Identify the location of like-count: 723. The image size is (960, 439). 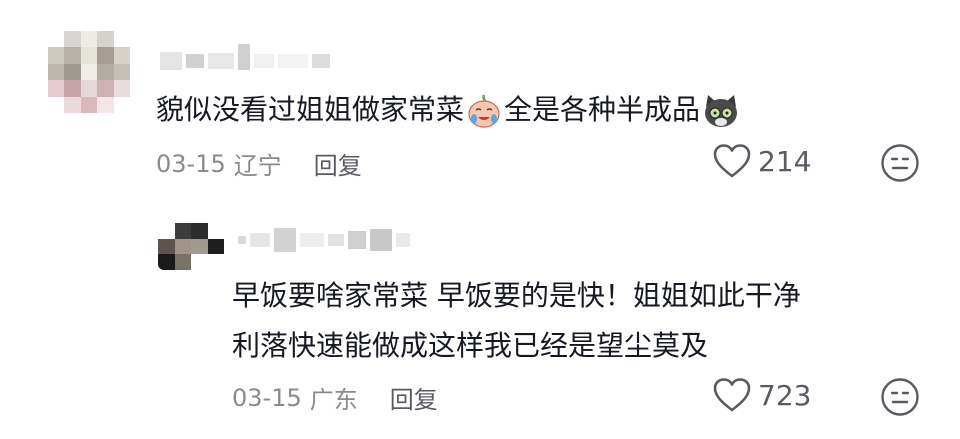
(785, 395).